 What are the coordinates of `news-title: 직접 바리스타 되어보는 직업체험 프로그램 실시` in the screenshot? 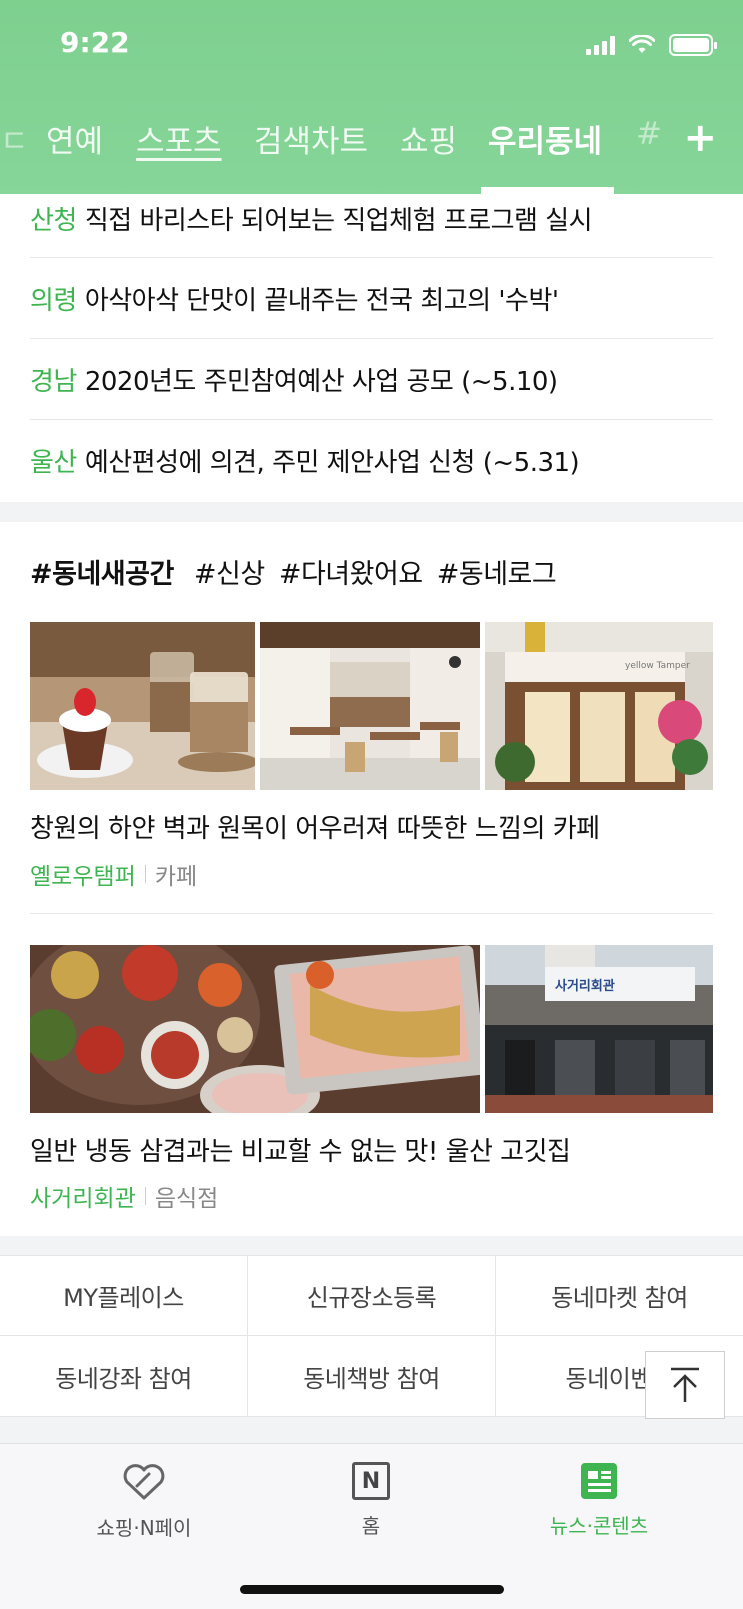 It's located at (338, 221).